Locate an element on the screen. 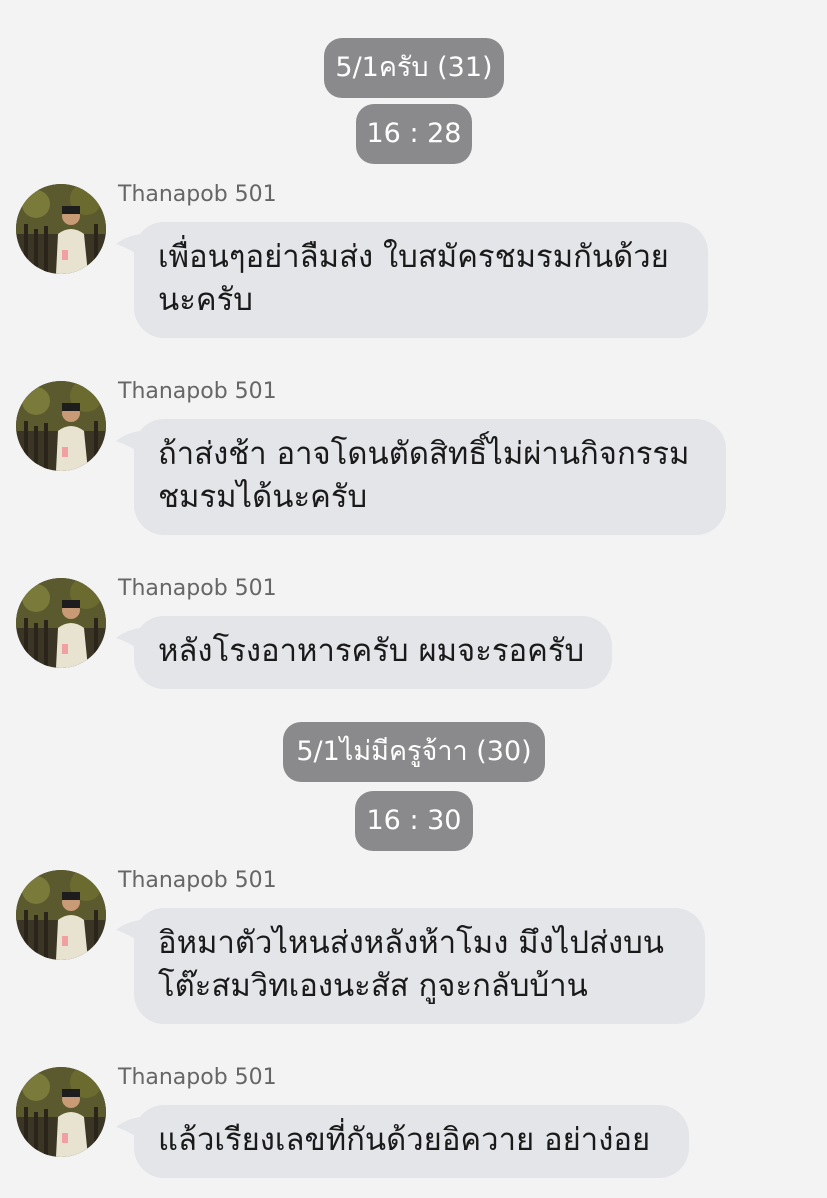  message-text-line: โต๊ะสมวิทเองนะสัส กูจะกลับบ้าน is located at coordinates (373, 986).